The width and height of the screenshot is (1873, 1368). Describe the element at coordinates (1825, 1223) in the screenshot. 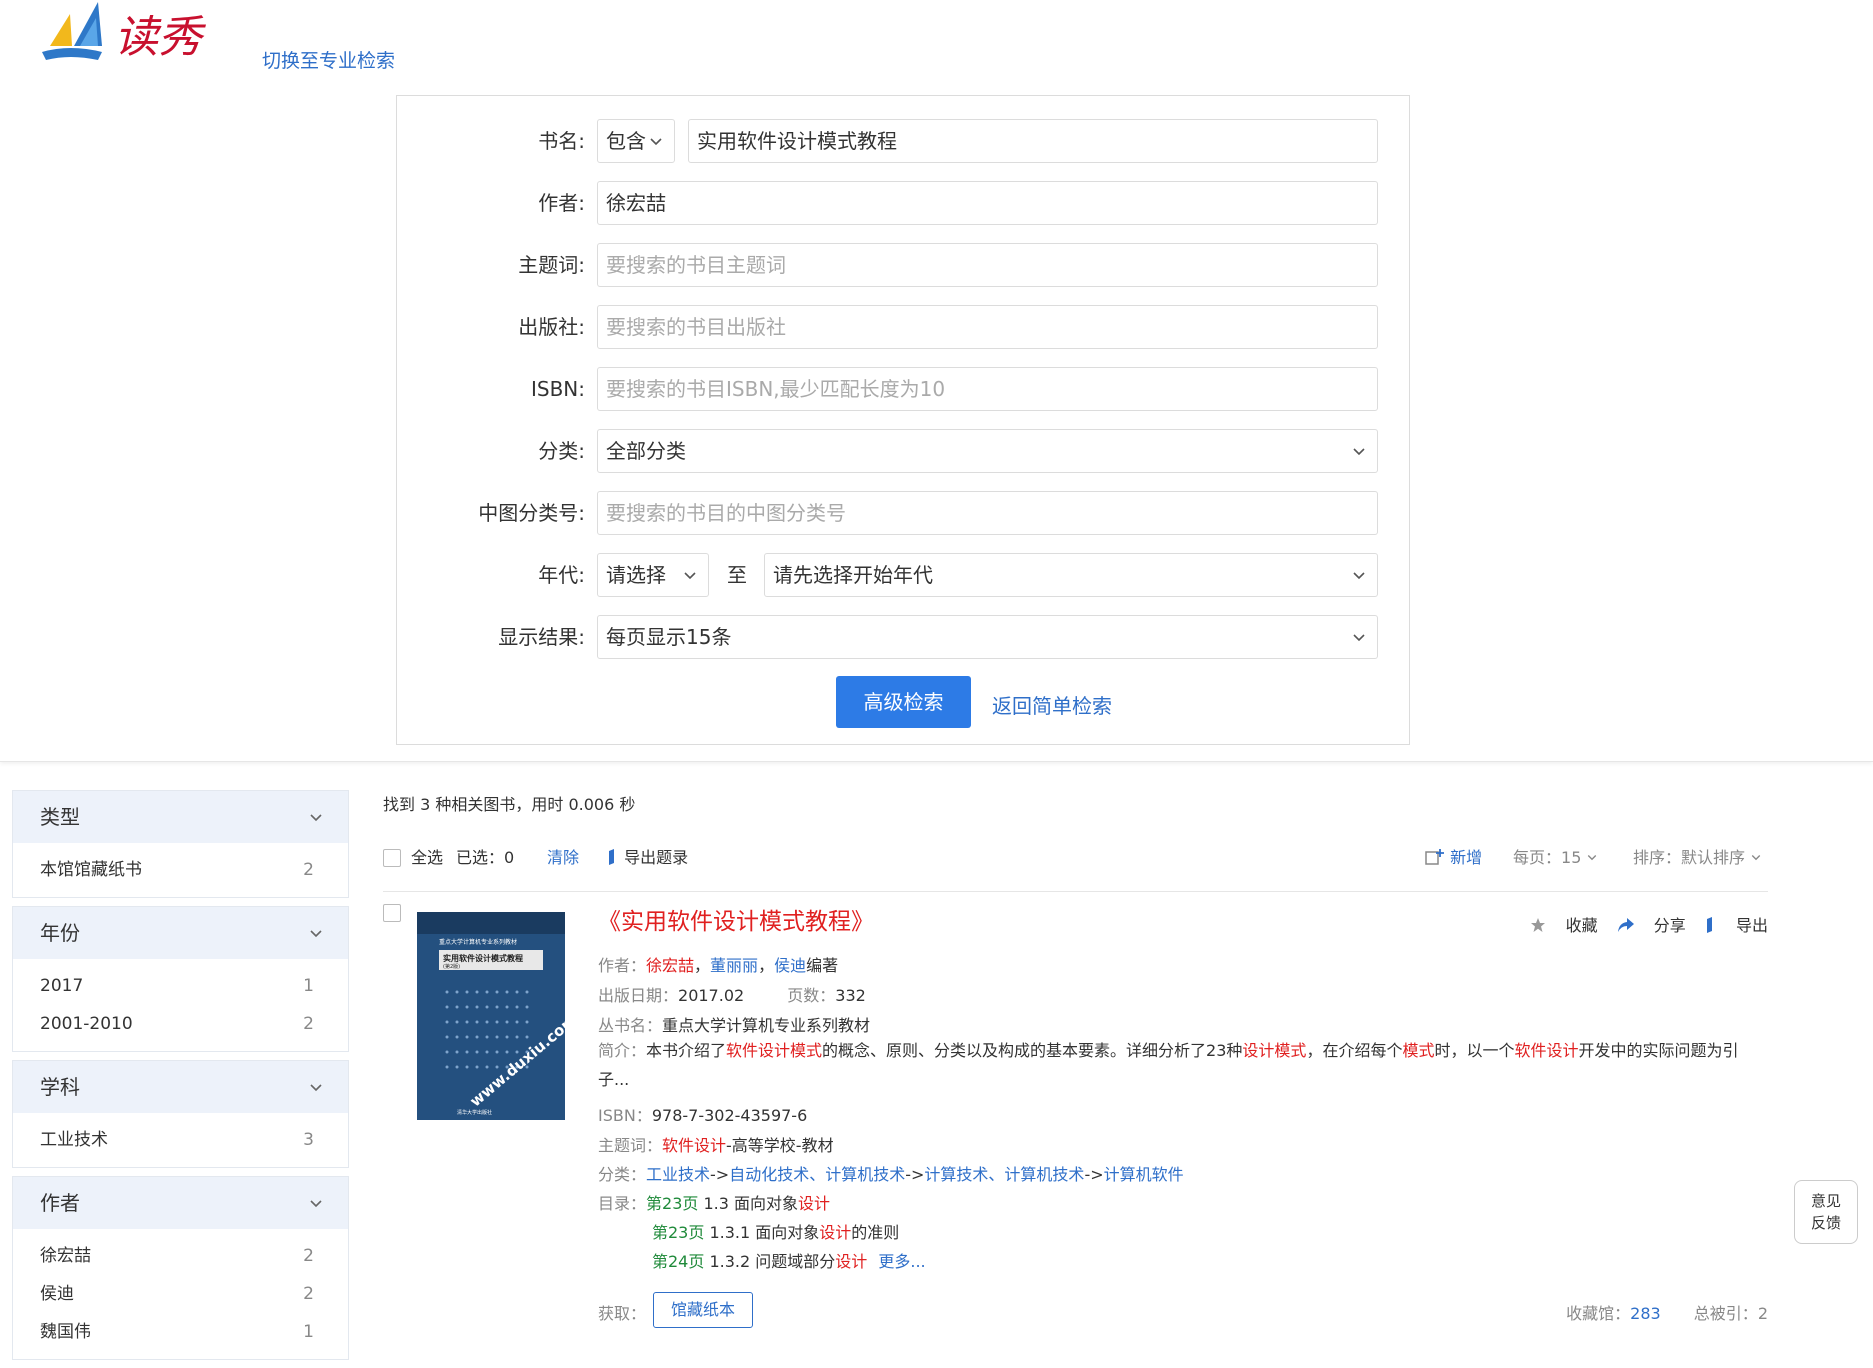

I see `feedback-line2: 反馈` at that location.